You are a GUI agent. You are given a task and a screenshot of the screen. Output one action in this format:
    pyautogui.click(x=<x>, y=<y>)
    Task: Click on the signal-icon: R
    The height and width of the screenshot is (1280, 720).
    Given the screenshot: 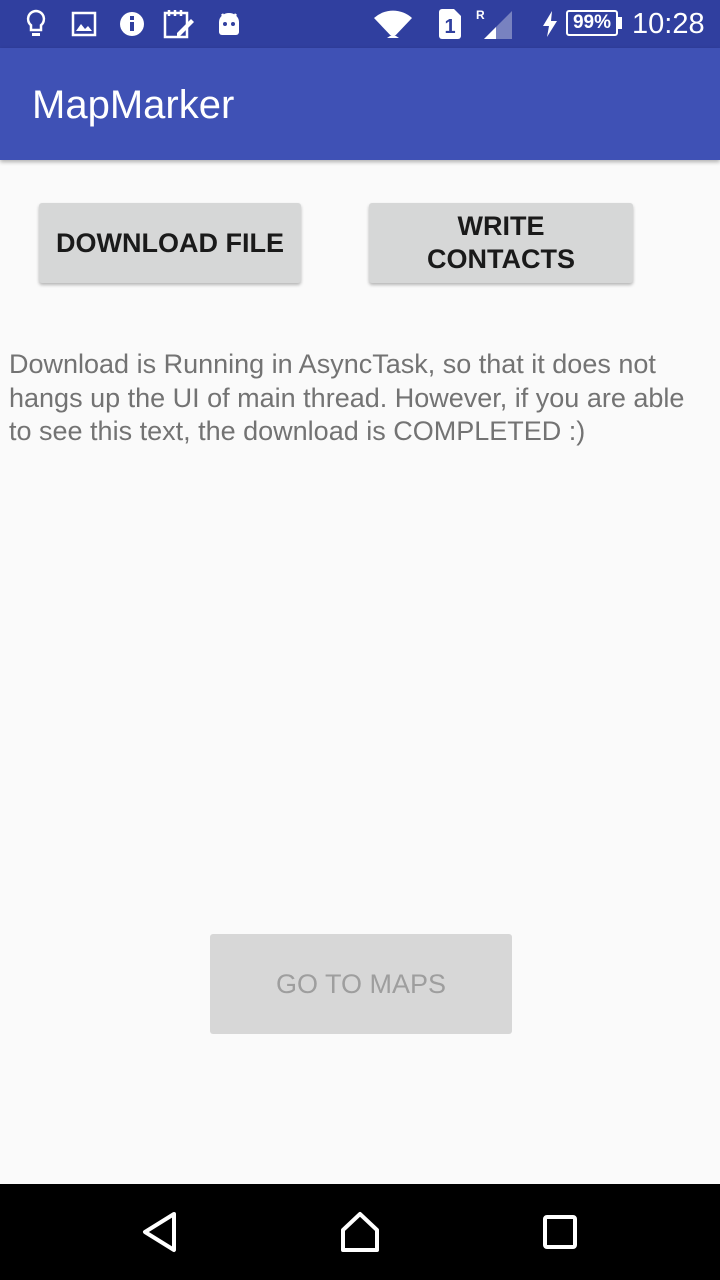 What is the action you would take?
    pyautogui.click(x=495, y=24)
    